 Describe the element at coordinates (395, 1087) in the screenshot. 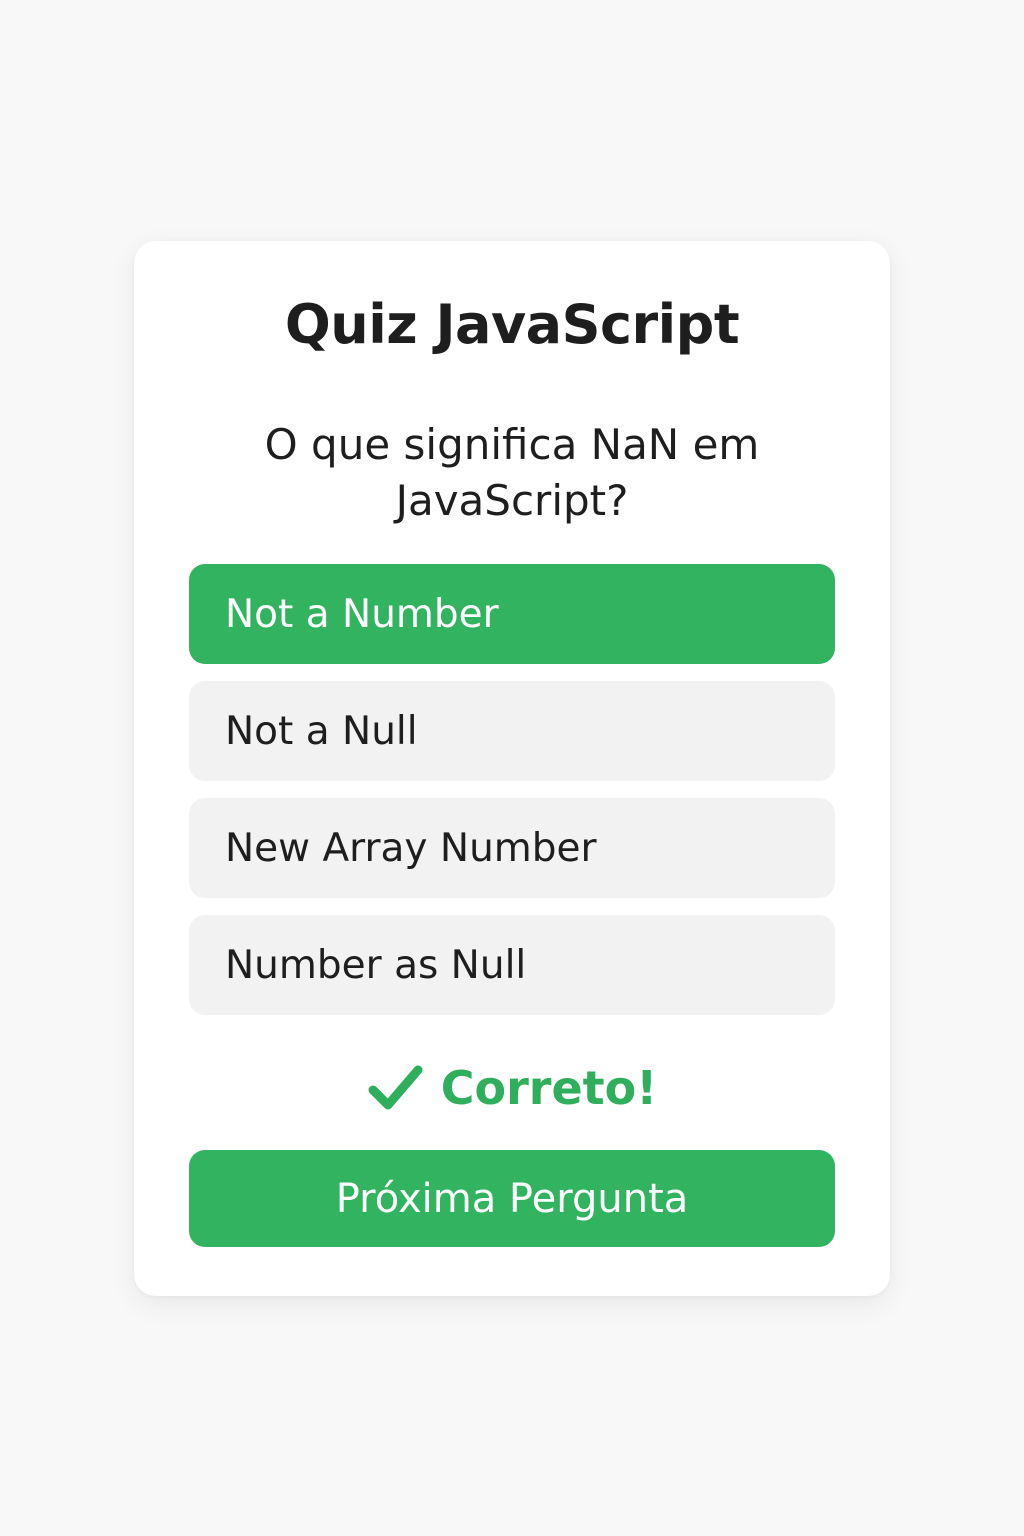

I see `checkmark-icon` at that location.